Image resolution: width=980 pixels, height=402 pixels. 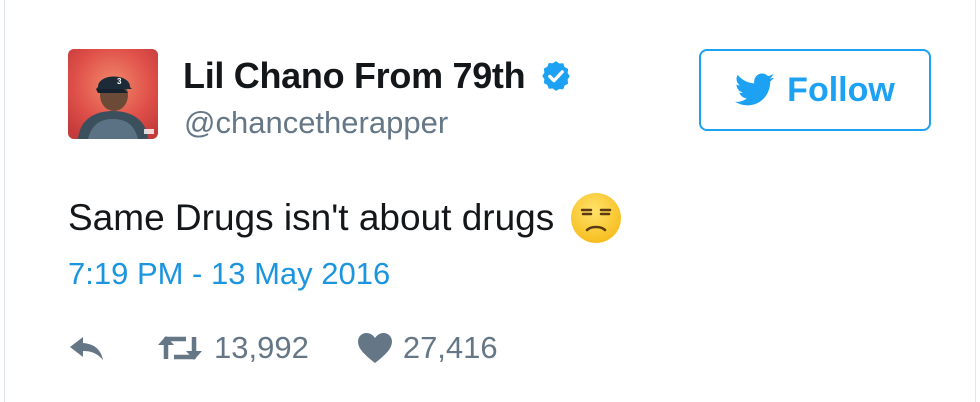 I want to click on tweet-timestamp: 7:19 PM - 13 May 2016, so click(x=229, y=274).